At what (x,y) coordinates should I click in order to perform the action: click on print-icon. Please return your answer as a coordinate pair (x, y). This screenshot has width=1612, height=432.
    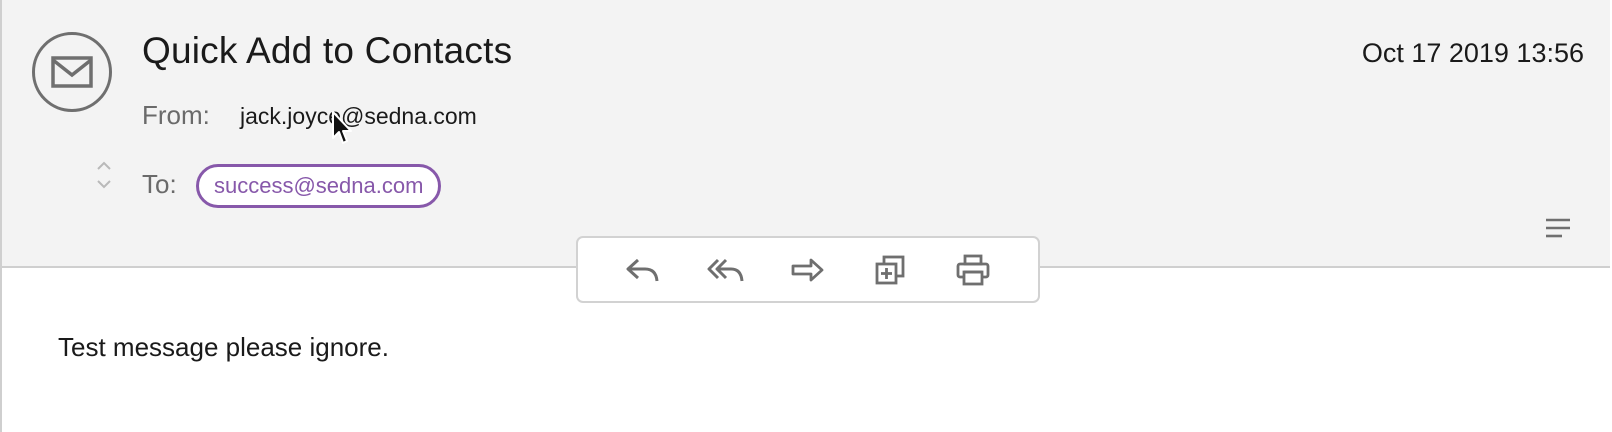
    Looking at the image, I should click on (973, 269).